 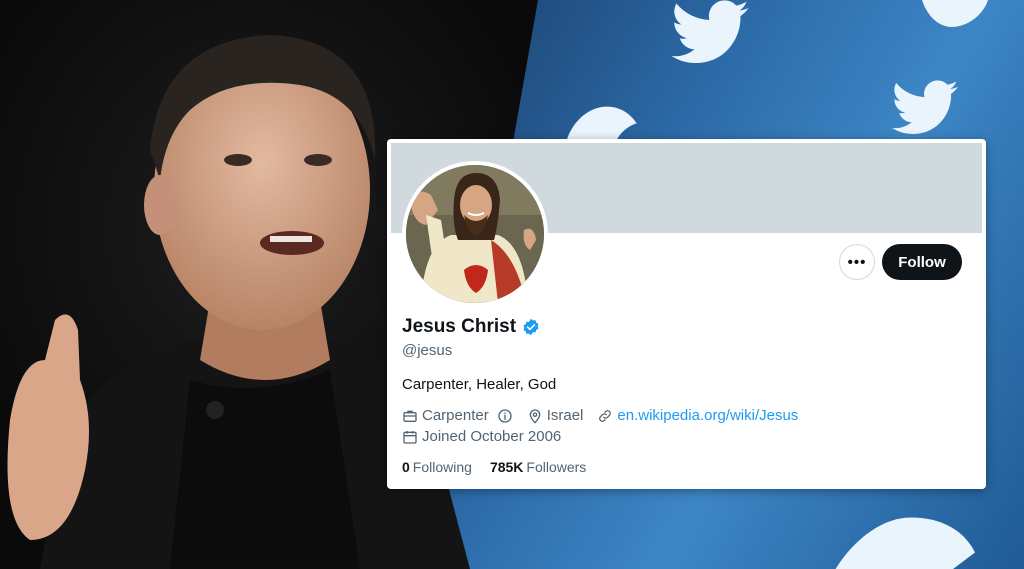 I want to click on profile-website: en.wikipedia.org/wiki/Jesus, so click(x=697, y=415).